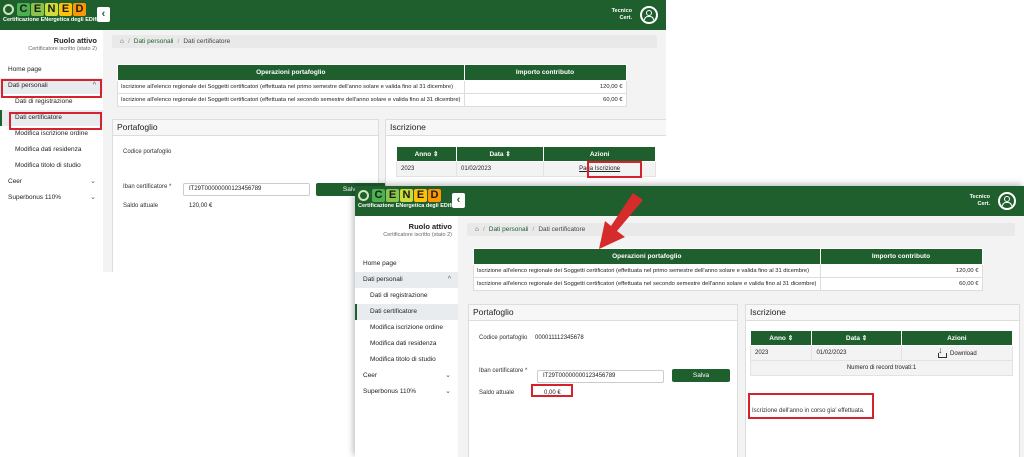  Describe the element at coordinates (942, 351) in the screenshot. I see `download-icon` at that location.